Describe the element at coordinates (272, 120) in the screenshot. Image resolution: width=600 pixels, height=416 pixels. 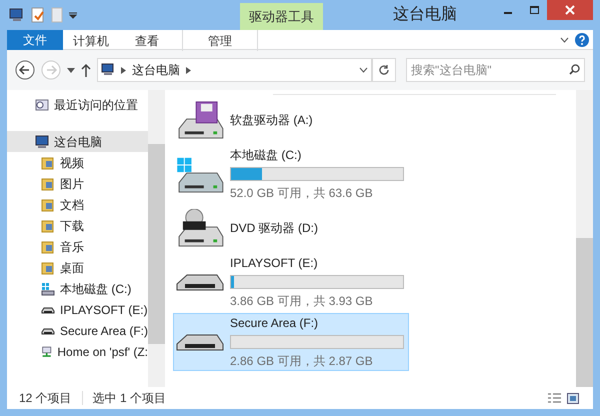
I see `drive-name: 软盘驱动器 (A:)` at that location.